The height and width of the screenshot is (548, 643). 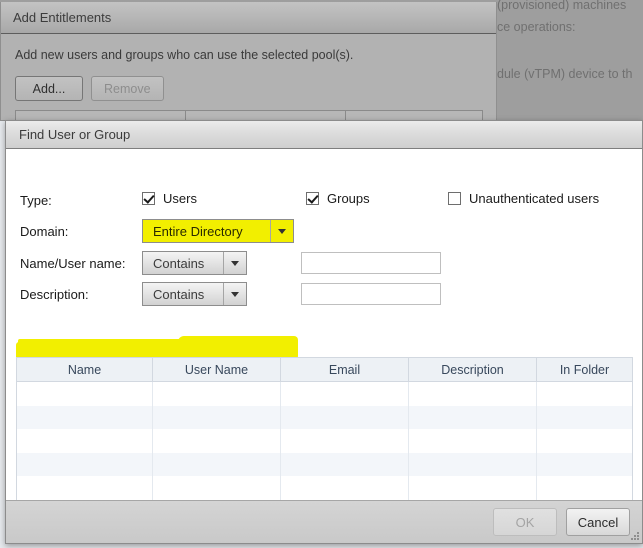 I want to click on checkbox-groups: Groups, so click(x=338, y=198).